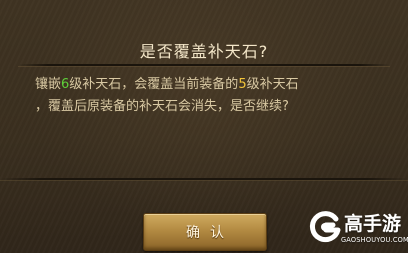 This screenshot has height=253, width=408. I want to click on watermark-url: GAOSHOUYOU.COM, so click(374, 240).